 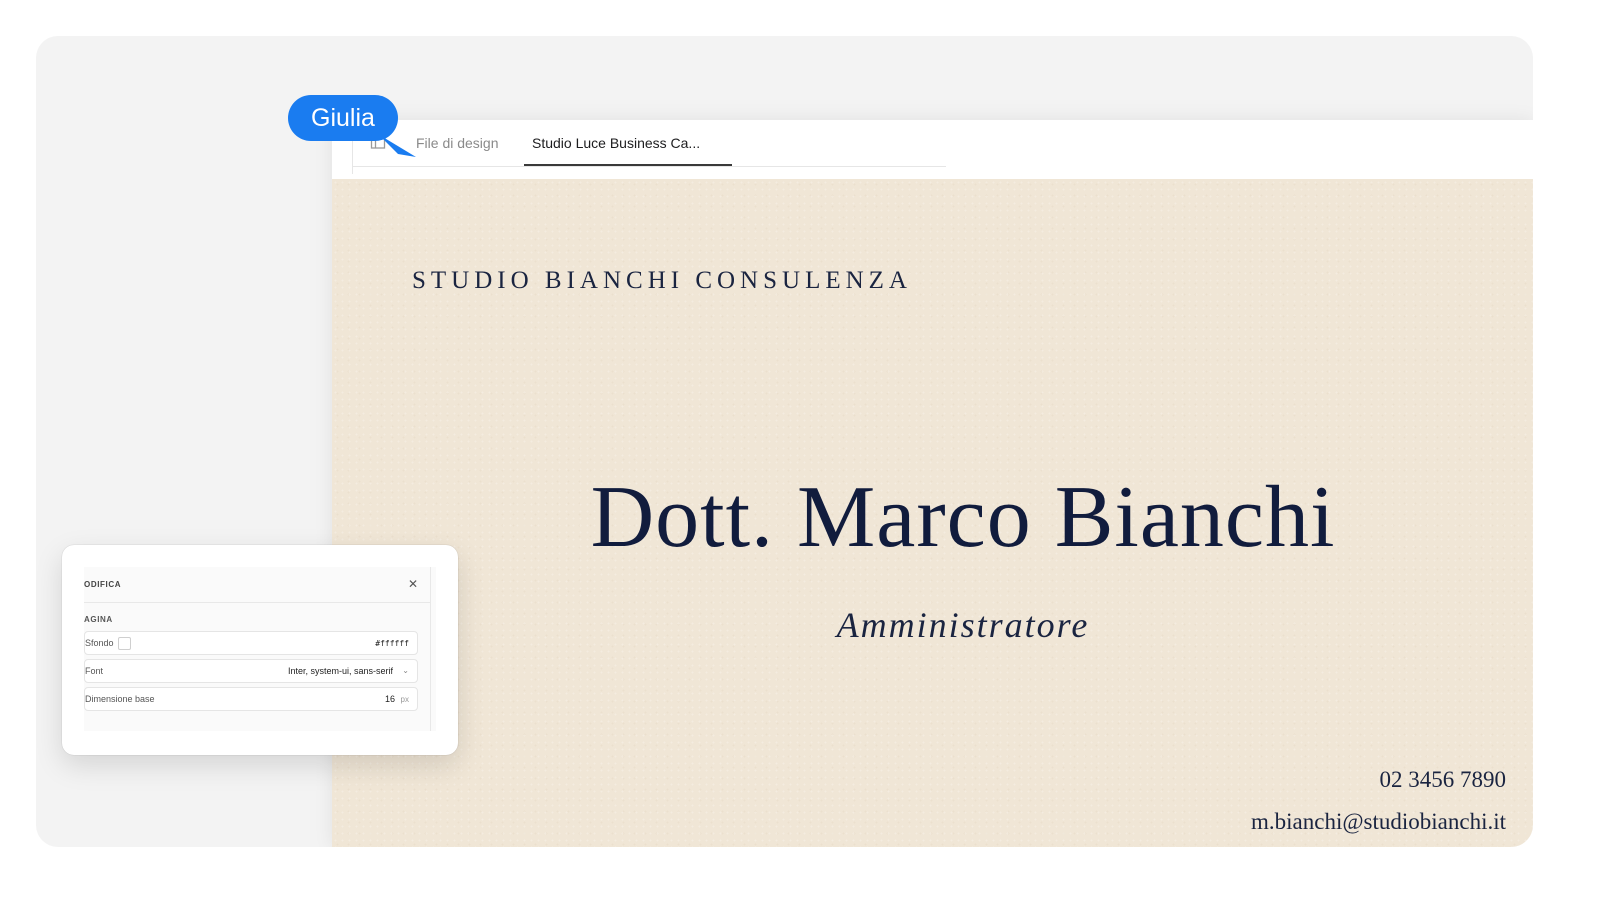 I want to click on font-value: Inter, system-ui, sans-serif, so click(x=340, y=671).